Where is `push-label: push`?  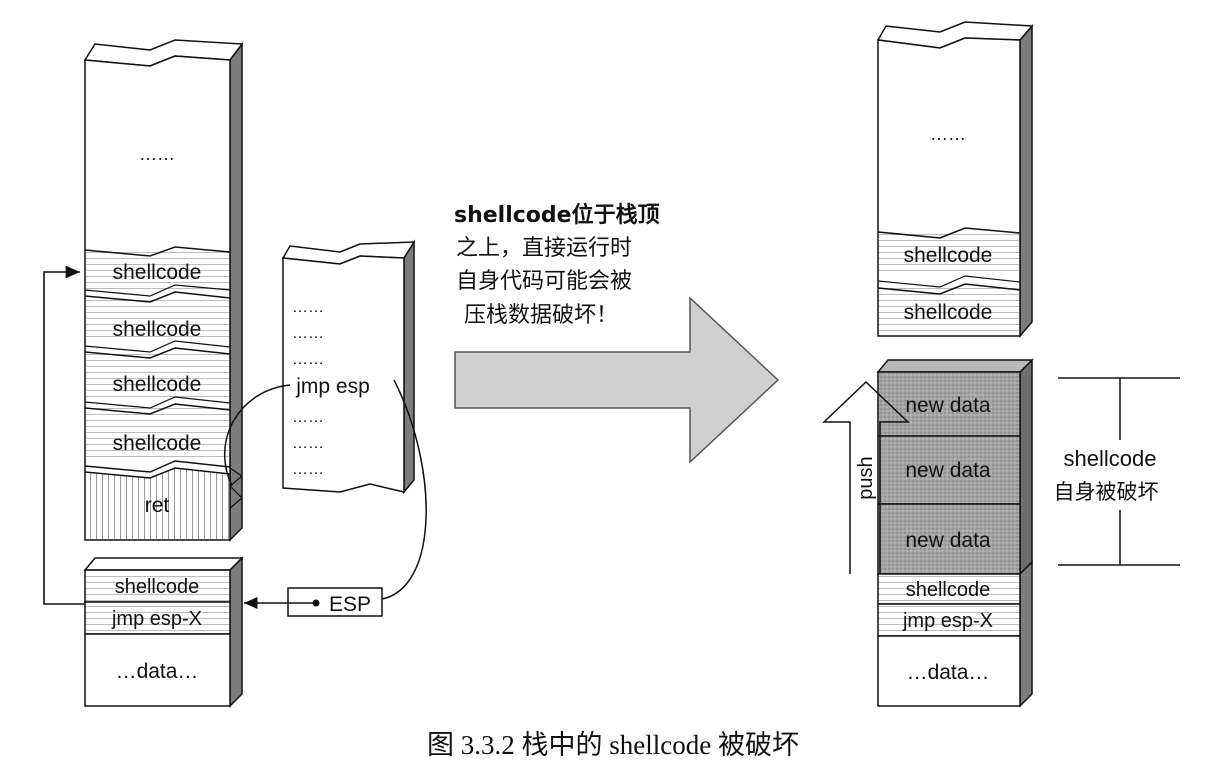 push-label: push is located at coordinates (866, 477).